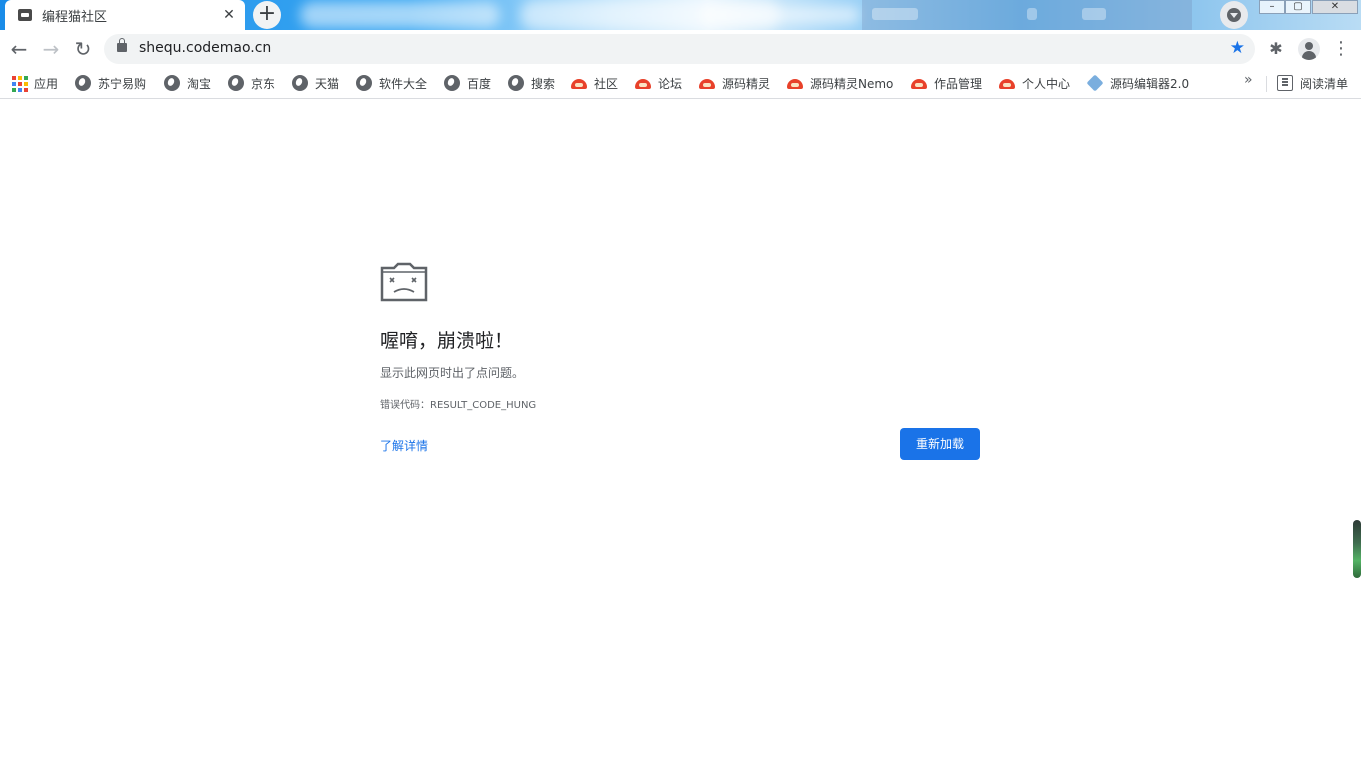 The image size is (1361, 763). Describe the element at coordinates (606, 83) in the screenshot. I see `bookmark-label: 社区` at that location.